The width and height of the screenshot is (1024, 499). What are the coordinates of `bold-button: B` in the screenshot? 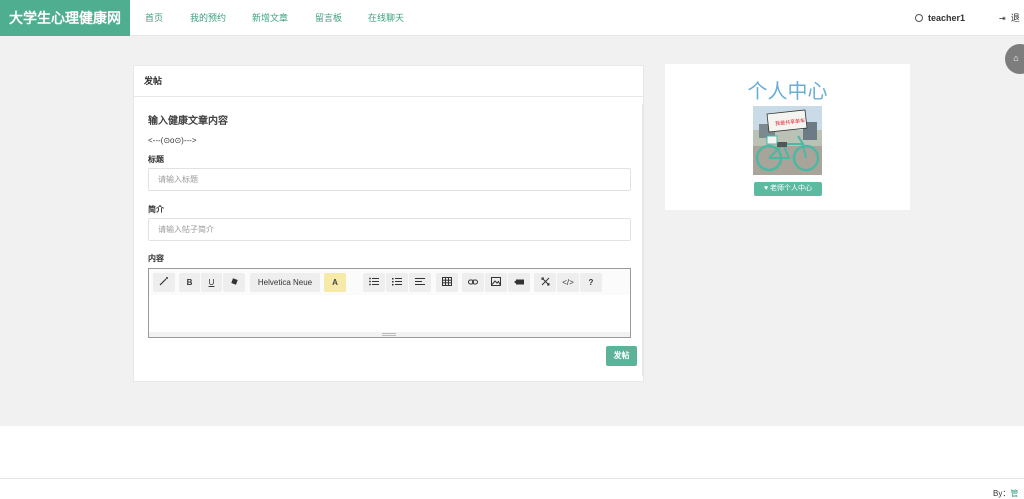 It's located at (189, 282).